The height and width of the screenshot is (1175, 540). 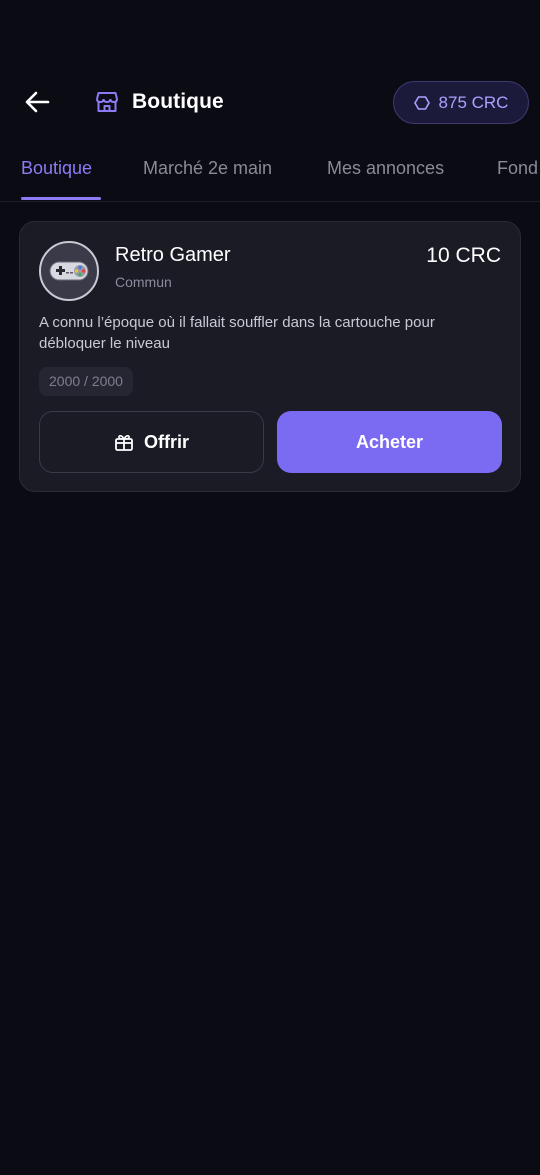 What do you see at coordinates (463, 255) in the screenshot?
I see `item-price: 10 CRC` at bounding box center [463, 255].